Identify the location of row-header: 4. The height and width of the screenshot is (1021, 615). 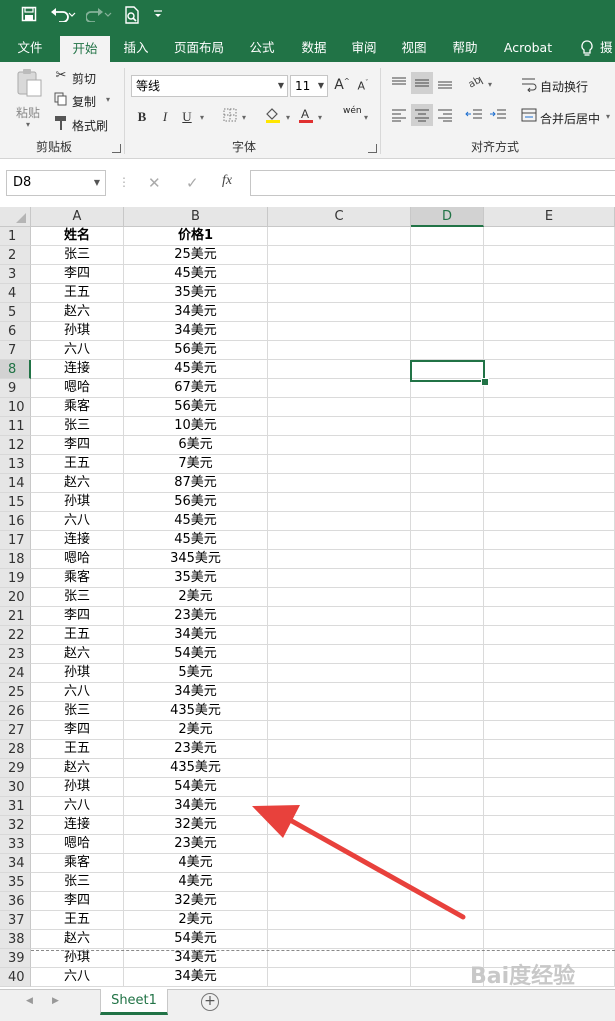
(15, 293).